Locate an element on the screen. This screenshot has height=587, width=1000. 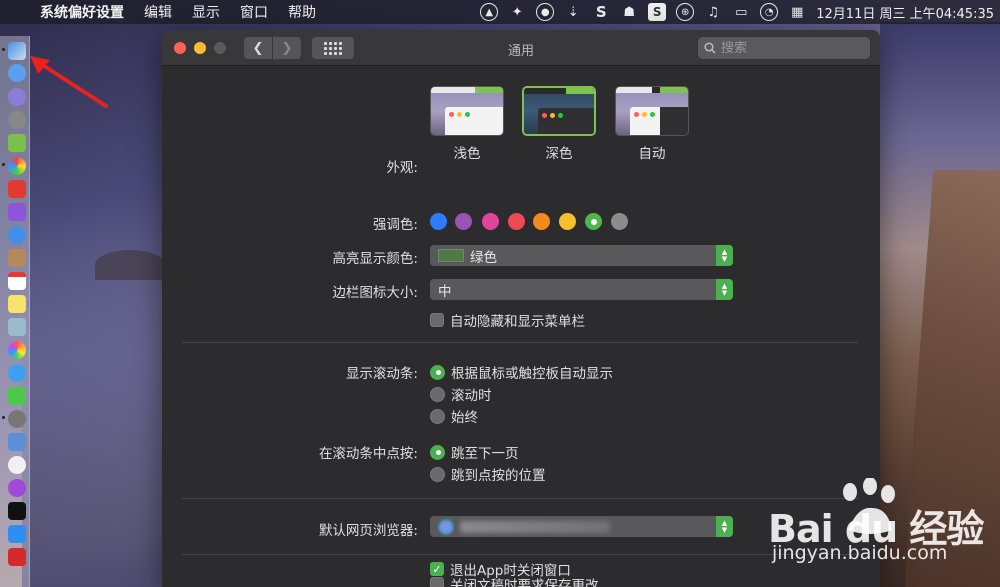
s-icon: S is located at coordinates (601, 12).